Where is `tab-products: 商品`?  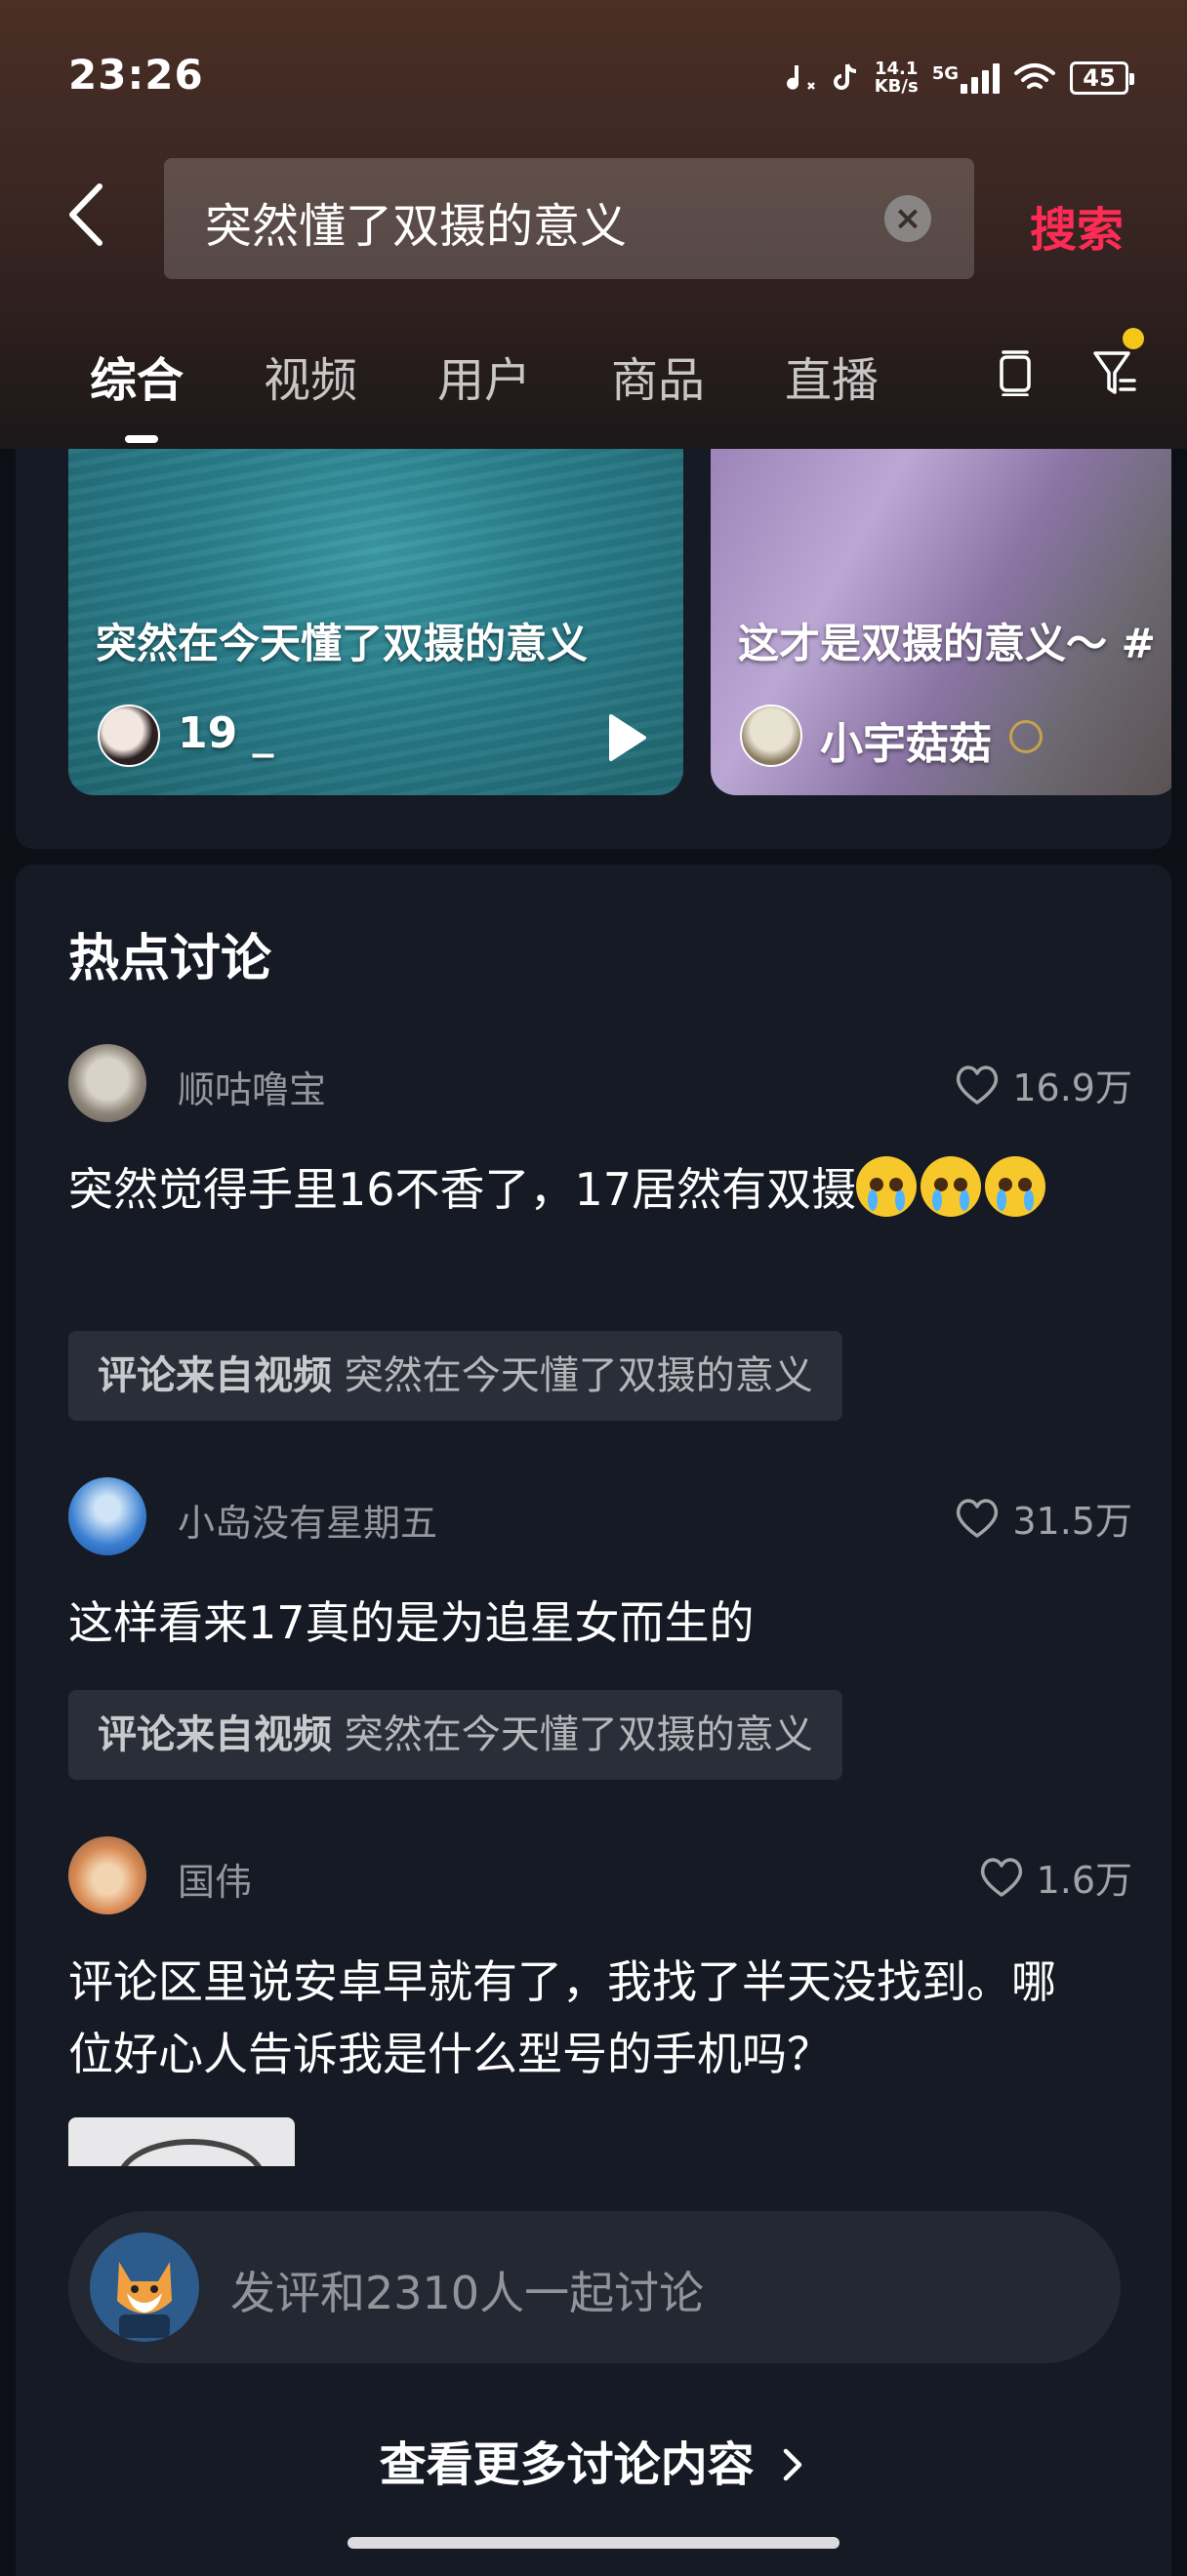
tab-products: 商品 is located at coordinates (658, 376).